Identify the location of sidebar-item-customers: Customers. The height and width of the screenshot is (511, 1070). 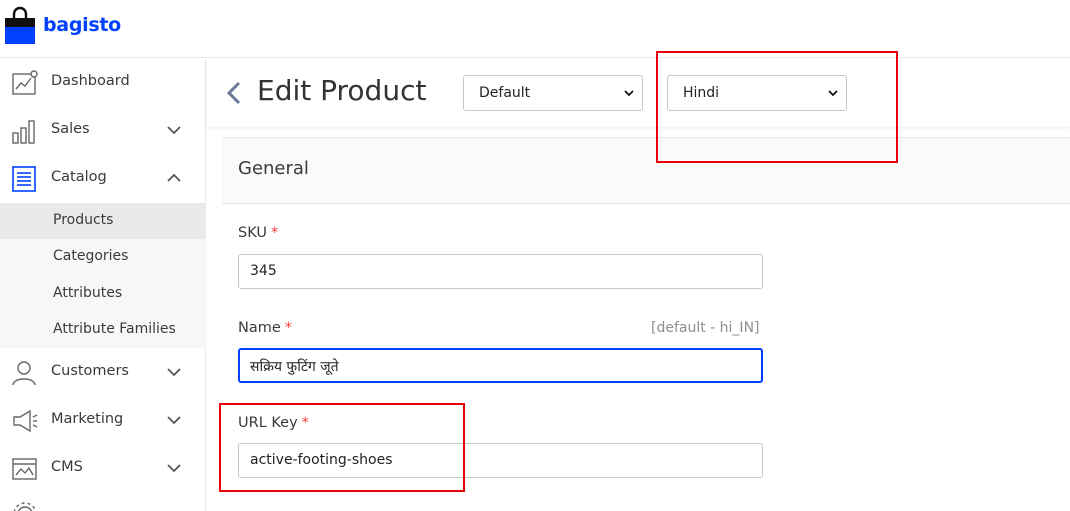
(103, 373).